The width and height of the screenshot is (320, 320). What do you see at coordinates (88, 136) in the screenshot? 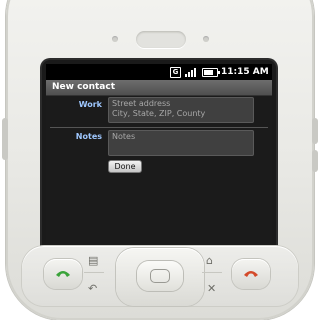
I see `notes-label: Notes` at bounding box center [88, 136].